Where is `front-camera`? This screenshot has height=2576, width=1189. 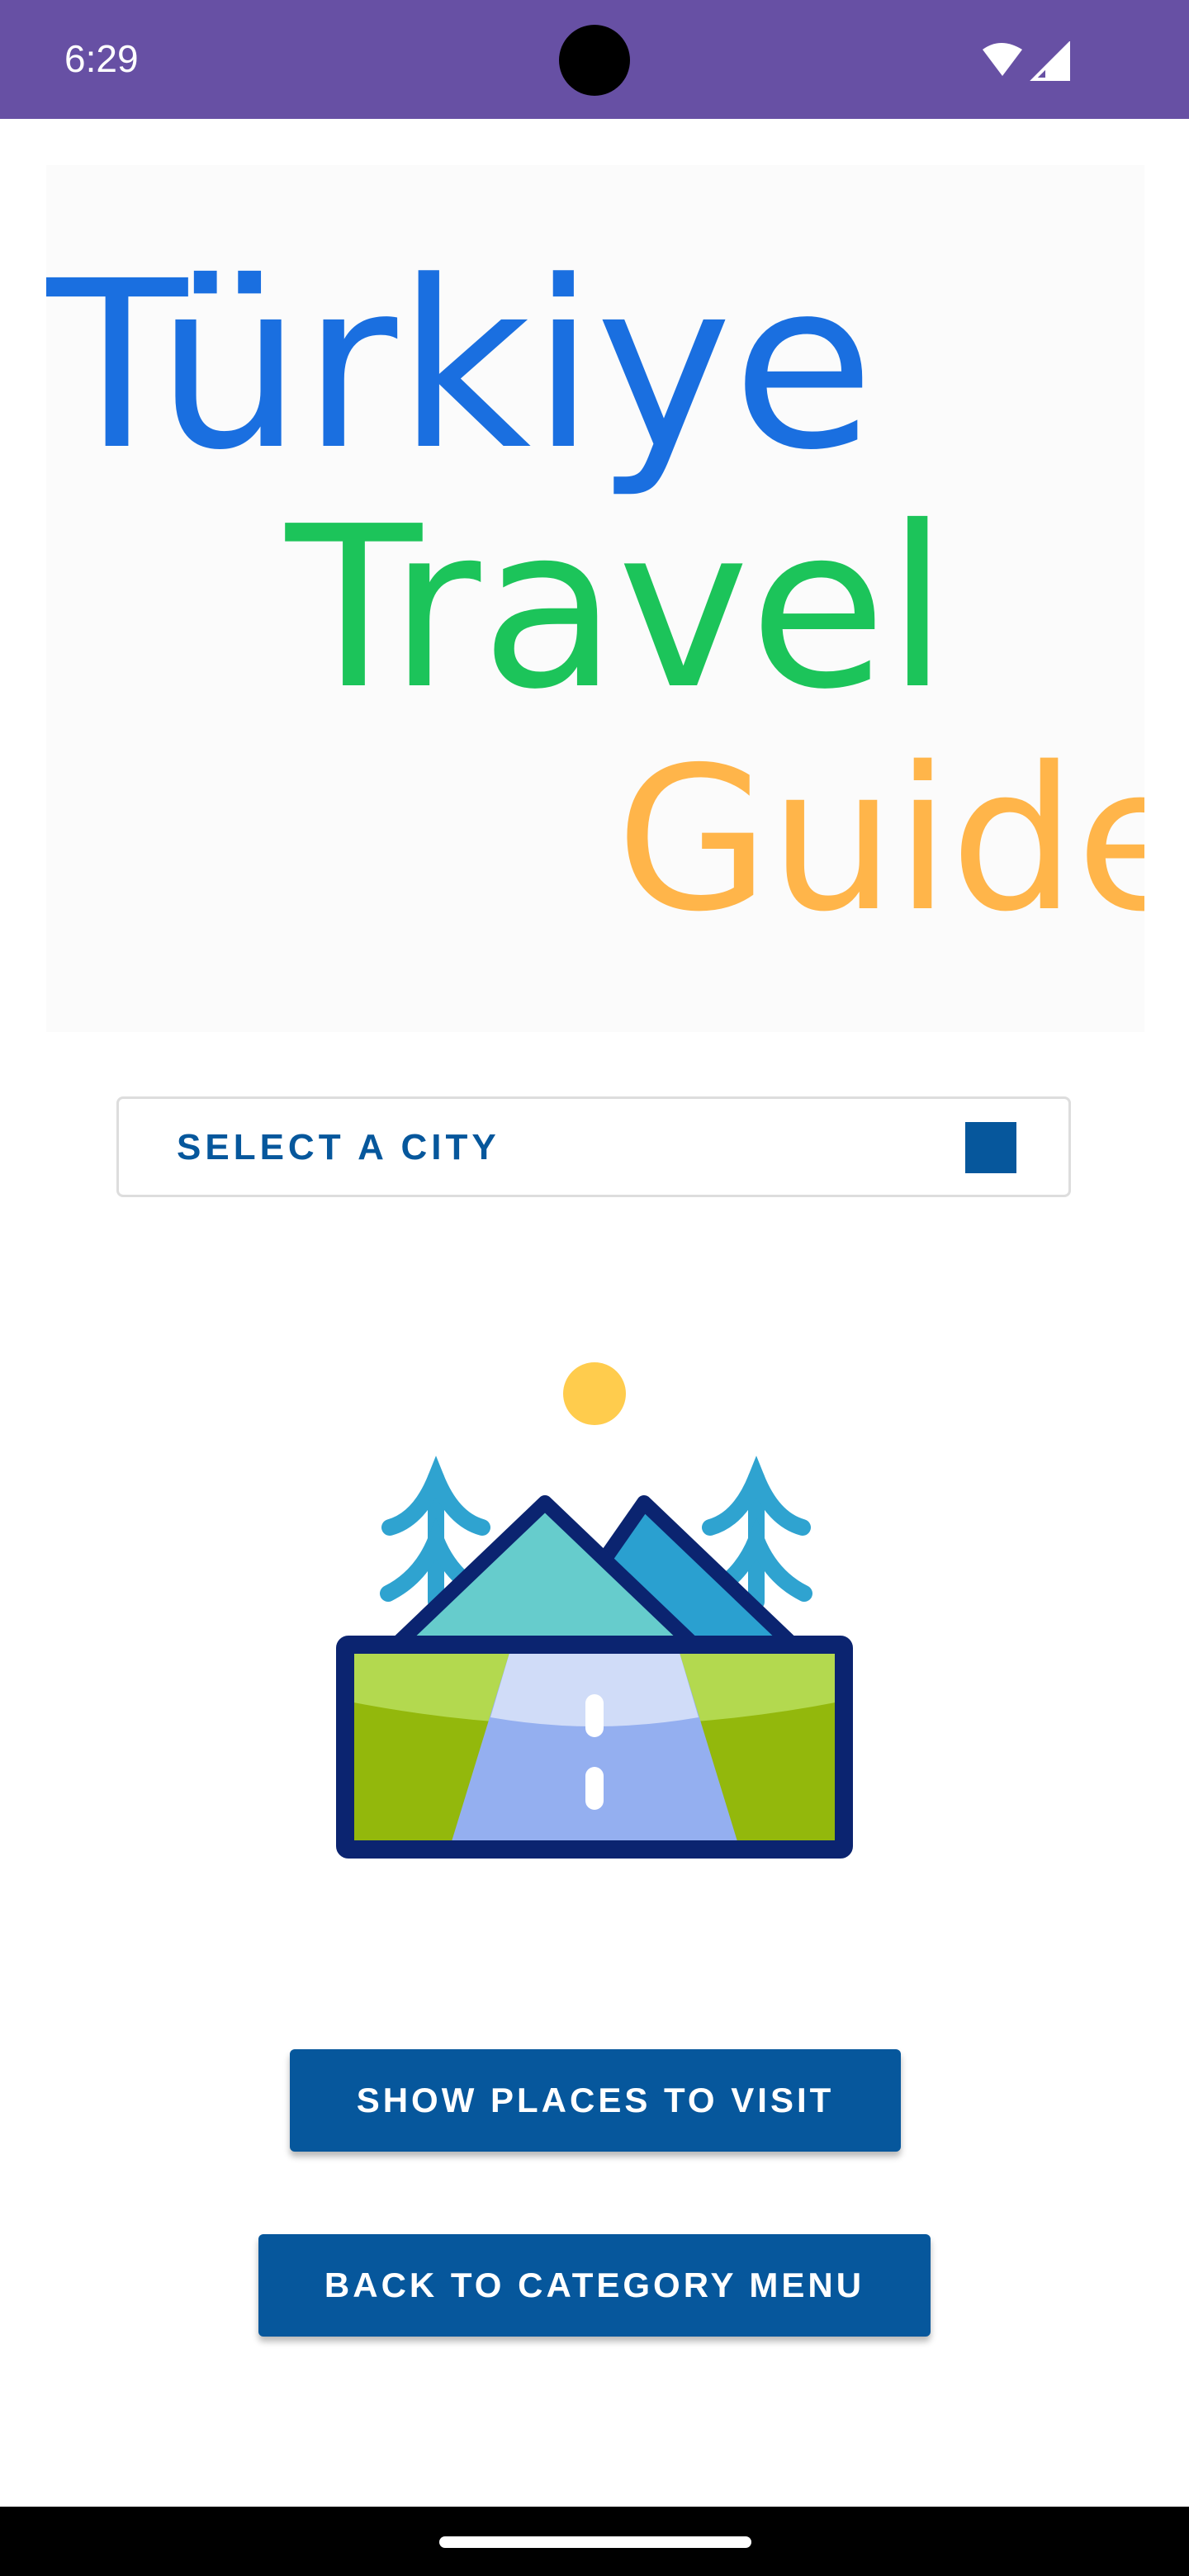
front-camera is located at coordinates (594, 60).